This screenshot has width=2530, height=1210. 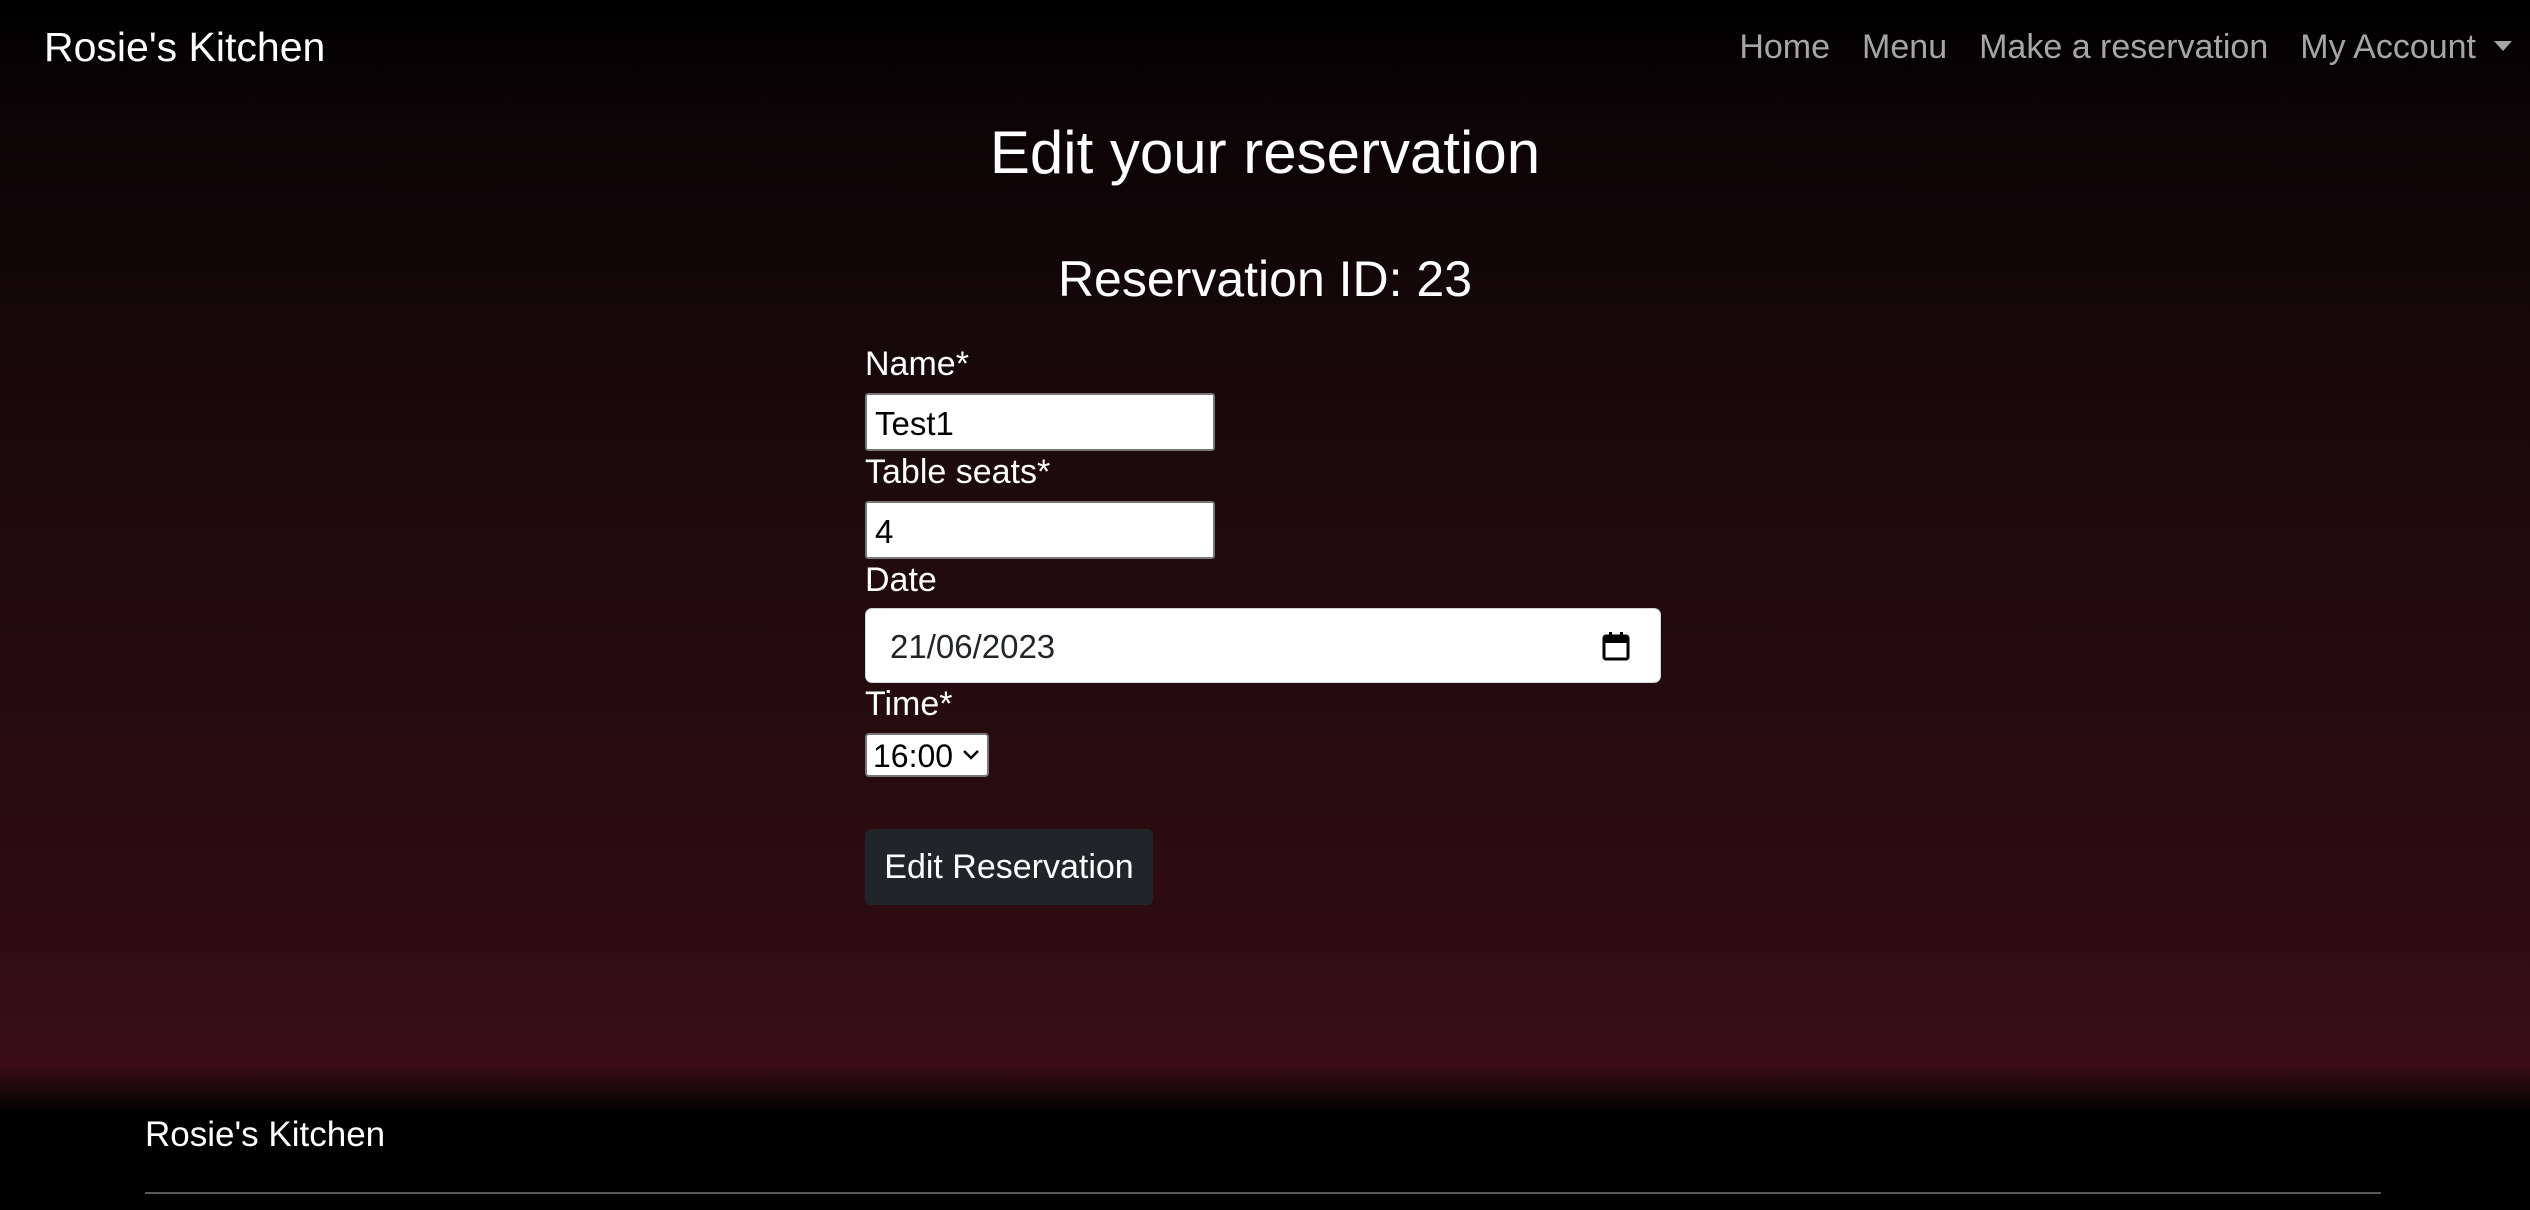 I want to click on time-value: 16:00, so click(x=913, y=756).